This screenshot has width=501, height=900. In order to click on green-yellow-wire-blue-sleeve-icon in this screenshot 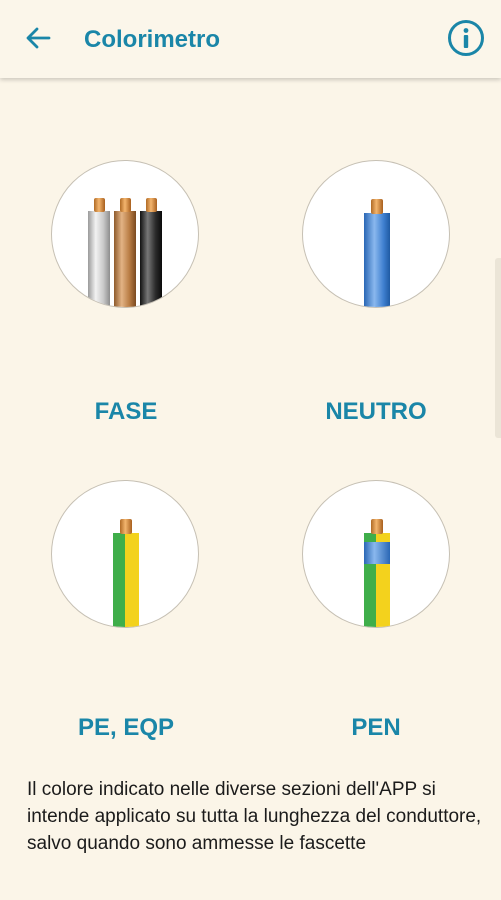, I will do `click(377, 573)`.